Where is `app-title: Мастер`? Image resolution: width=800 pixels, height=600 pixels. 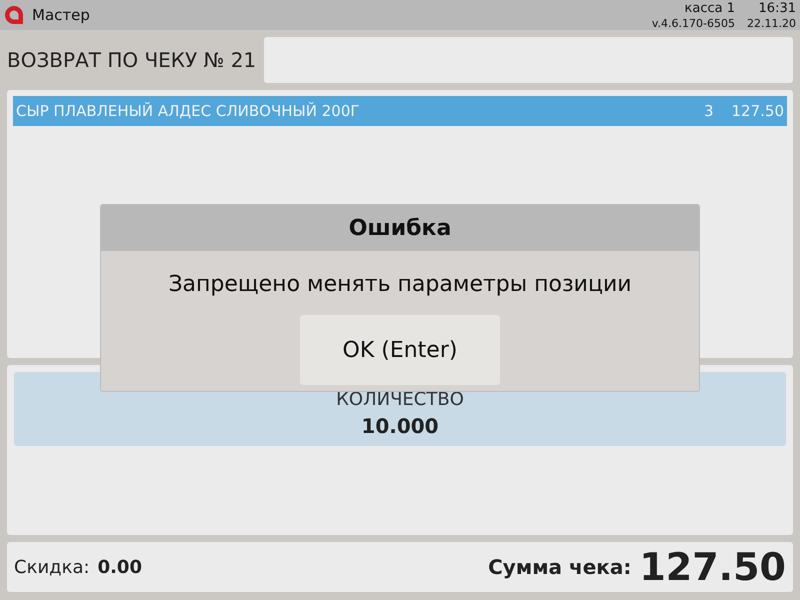 app-title: Мастер is located at coordinates (61, 15).